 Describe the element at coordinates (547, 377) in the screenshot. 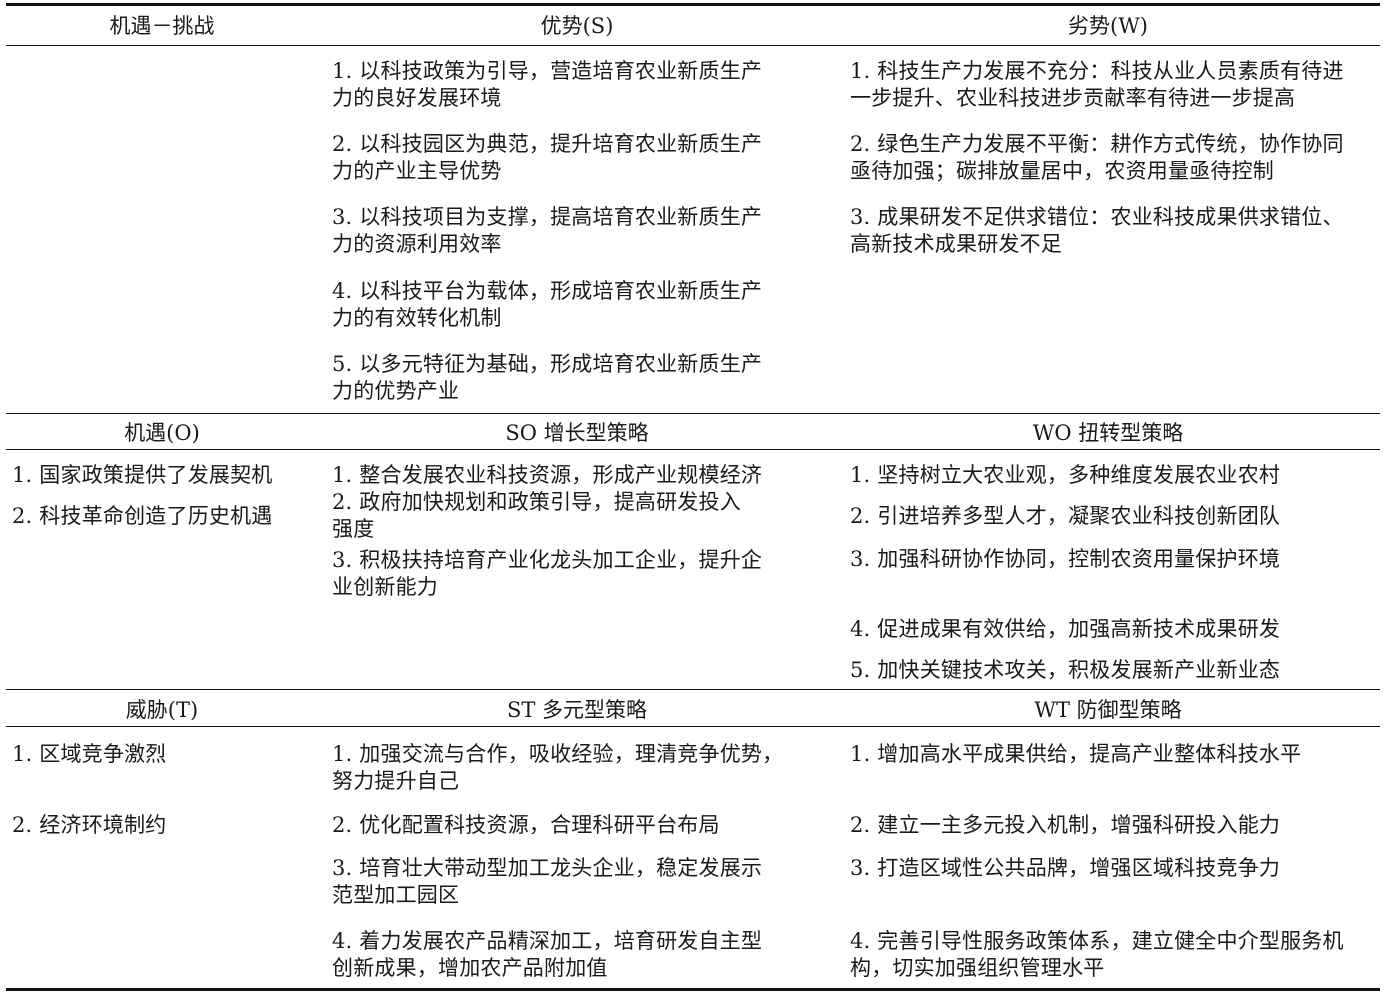

I see `strength-item: 5. 以多元特征为基础，形成培育农业新质生产 力的优势产业` at that location.